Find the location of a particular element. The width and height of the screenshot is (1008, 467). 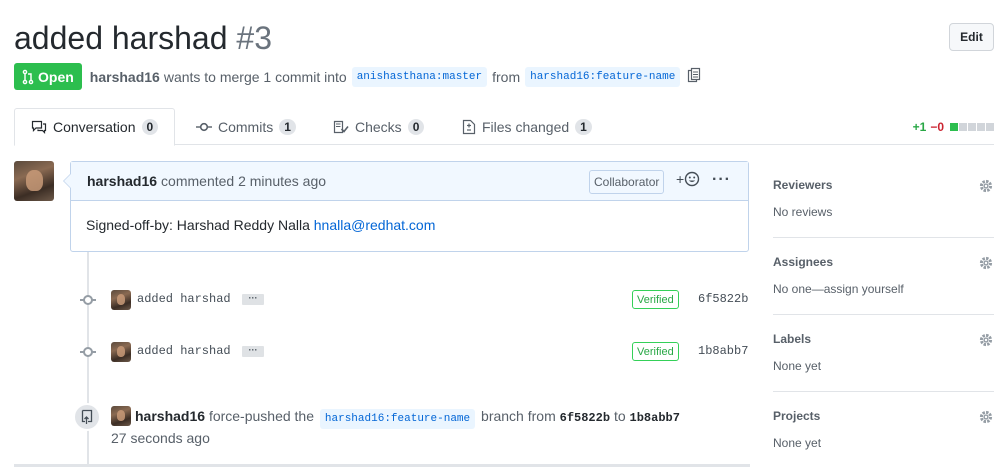

diffstat-blocks is located at coordinates (972, 127).